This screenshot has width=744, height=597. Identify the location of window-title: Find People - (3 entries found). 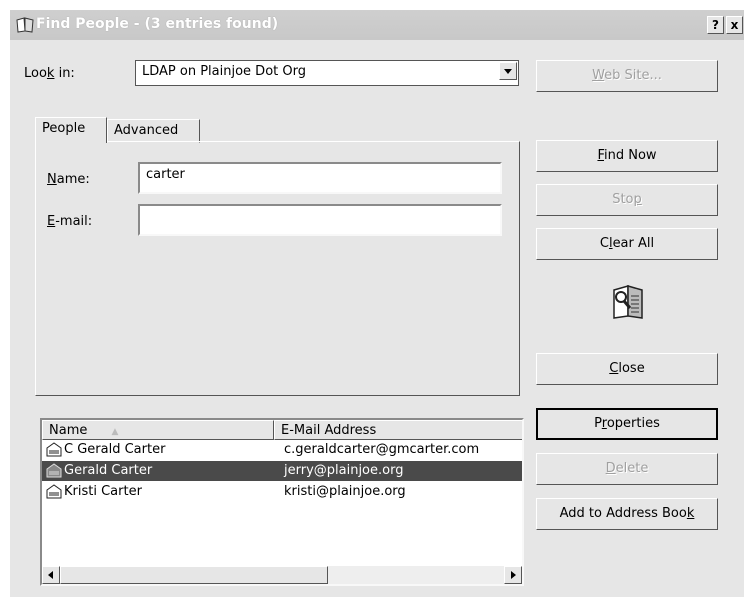
(157, 24).